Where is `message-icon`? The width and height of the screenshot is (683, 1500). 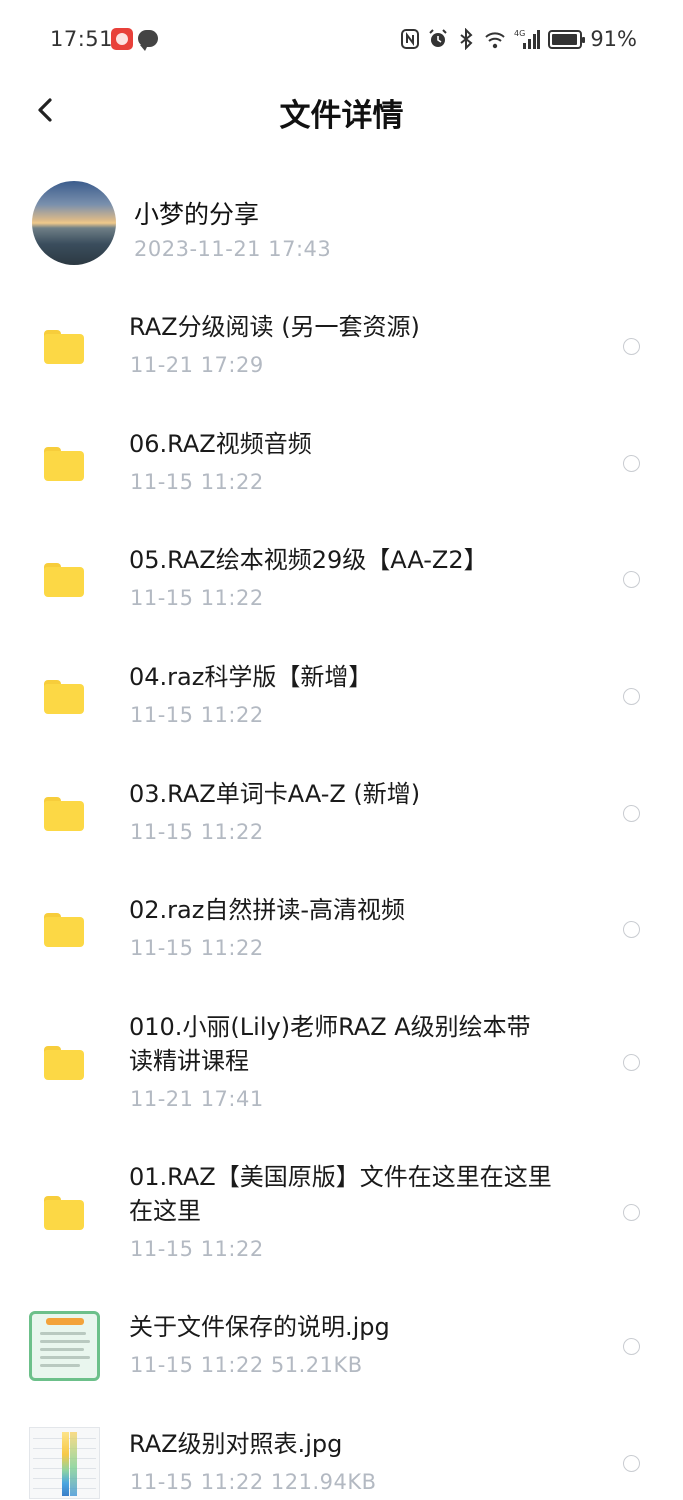
message-icon is located at coordinates (148, 40).